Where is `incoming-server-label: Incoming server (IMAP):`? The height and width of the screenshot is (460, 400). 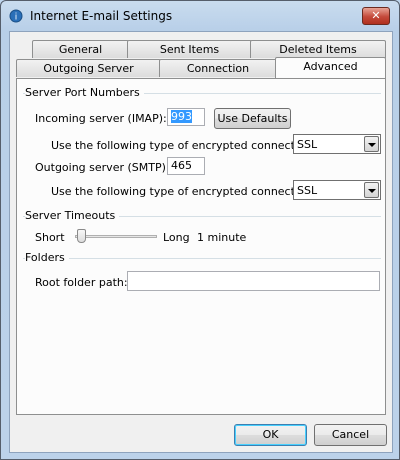
incoming-server-label: Incoming server (IMAP): is located at coordinates (101, 118).